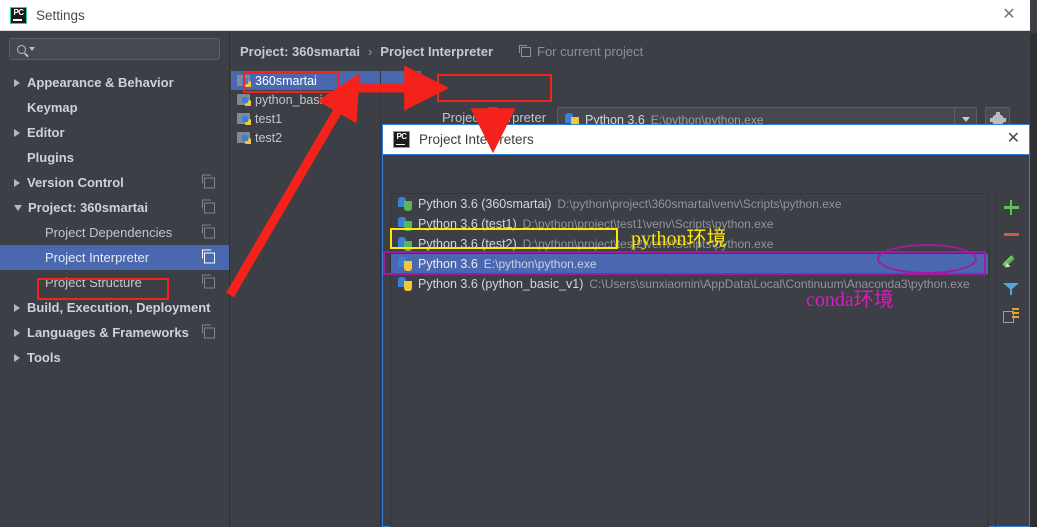 This screenshot has width=1037, height=527. I want to click on project-list-item-label: test1, so click(269, 118).